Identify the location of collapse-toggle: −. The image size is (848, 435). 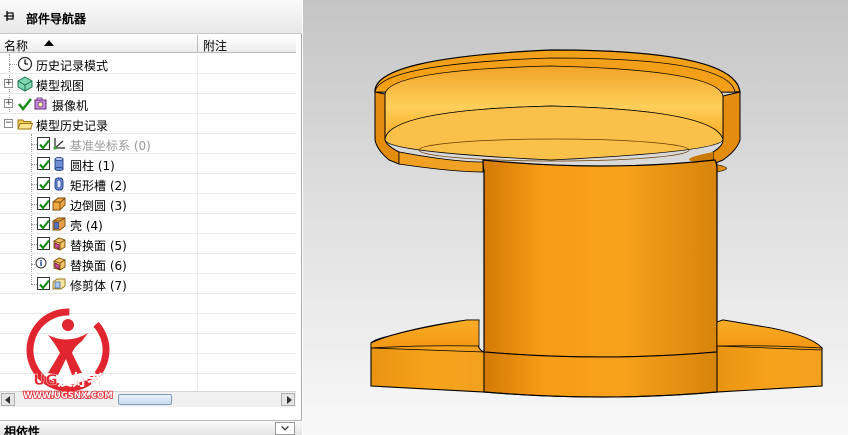
(8, 123).